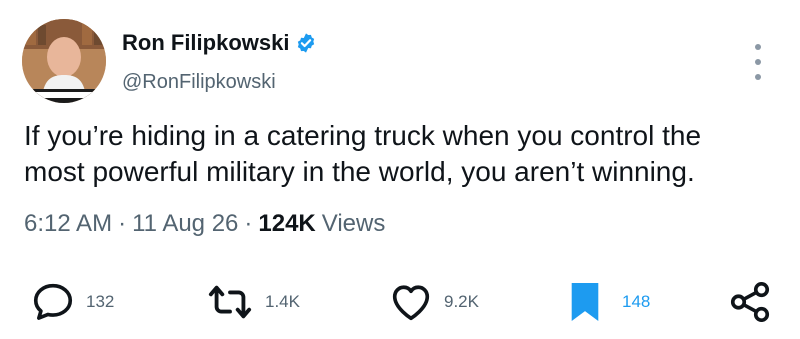  What do you see at coordinates (100, 301) in the screenshot?
I see `reply-count: 132` at bounding box center [100, 301].